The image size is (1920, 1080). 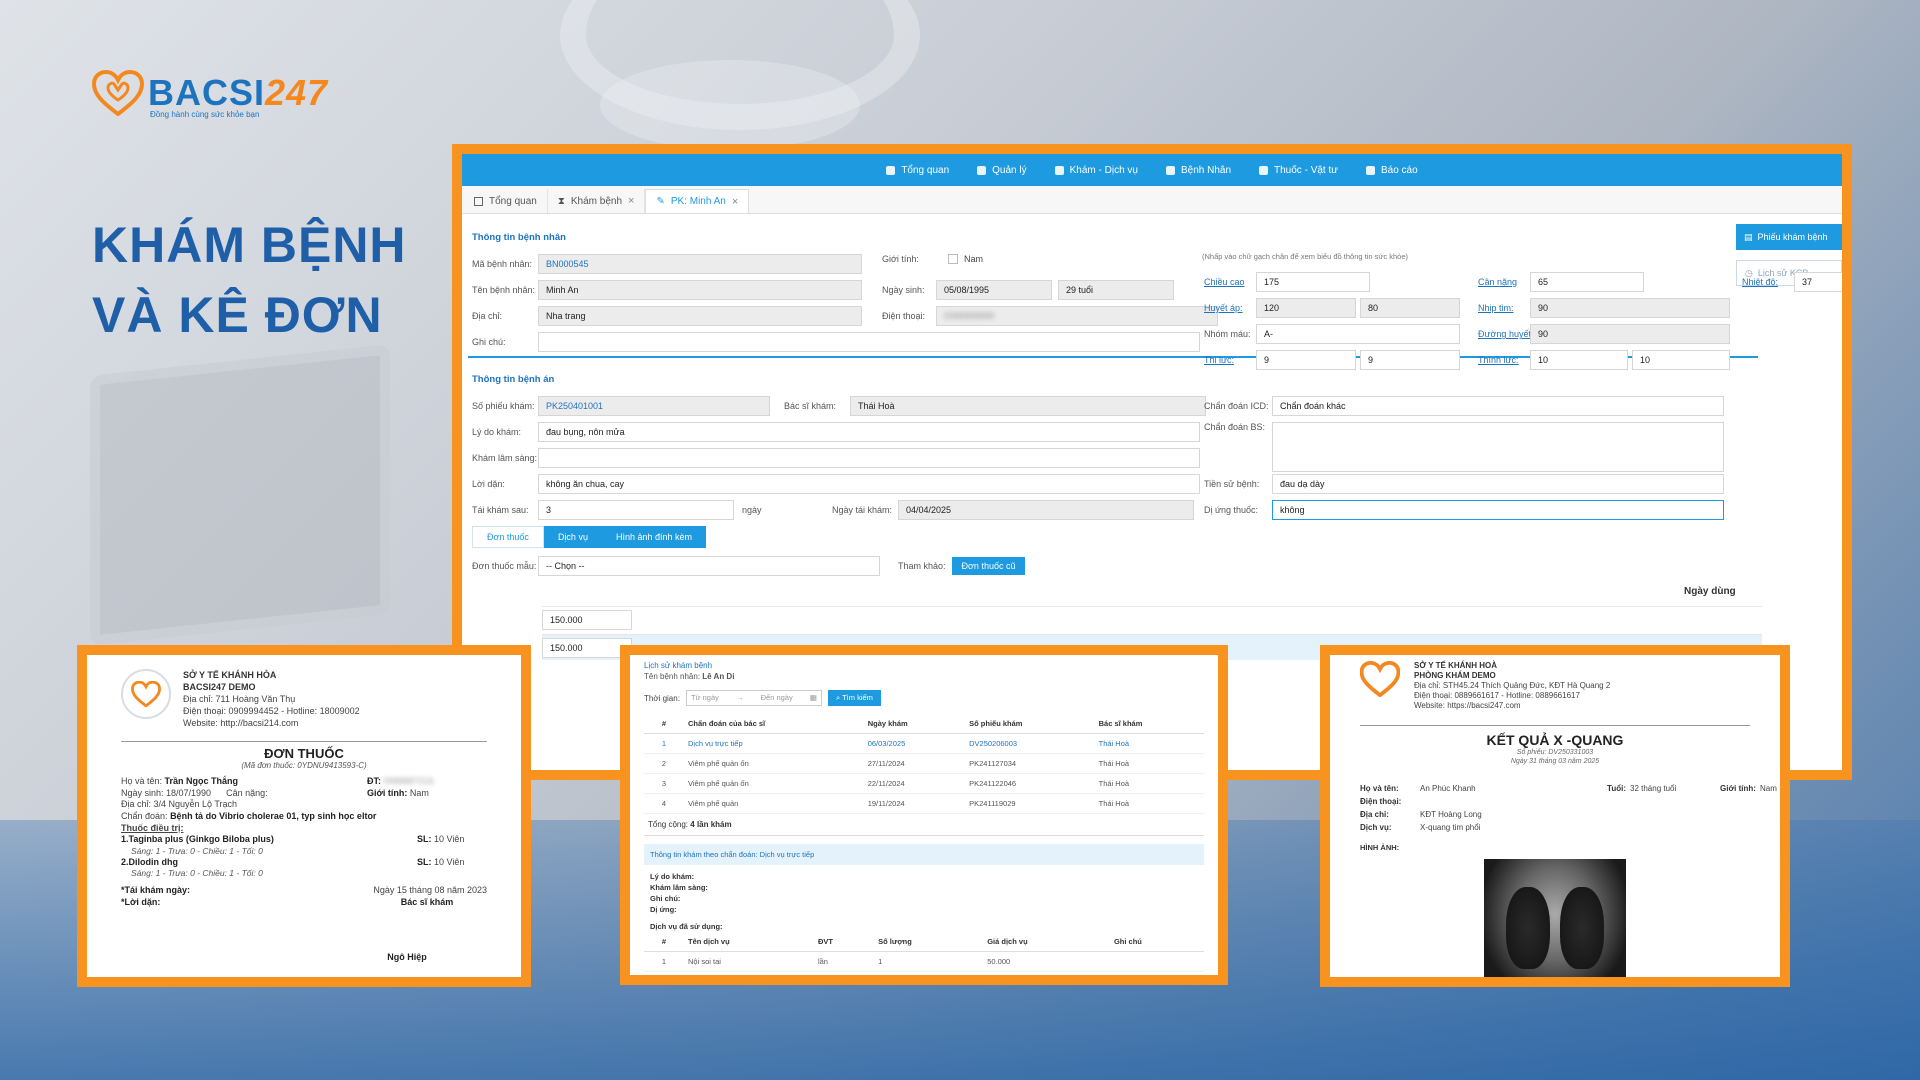 What do you see at coordinates (924, 698) in the screenshot?
I see `history-filter: Thời gian: Từ ngày → Đến ngày ▦ ⌕ Tìm kiếm` at bounding box center [924, 698].